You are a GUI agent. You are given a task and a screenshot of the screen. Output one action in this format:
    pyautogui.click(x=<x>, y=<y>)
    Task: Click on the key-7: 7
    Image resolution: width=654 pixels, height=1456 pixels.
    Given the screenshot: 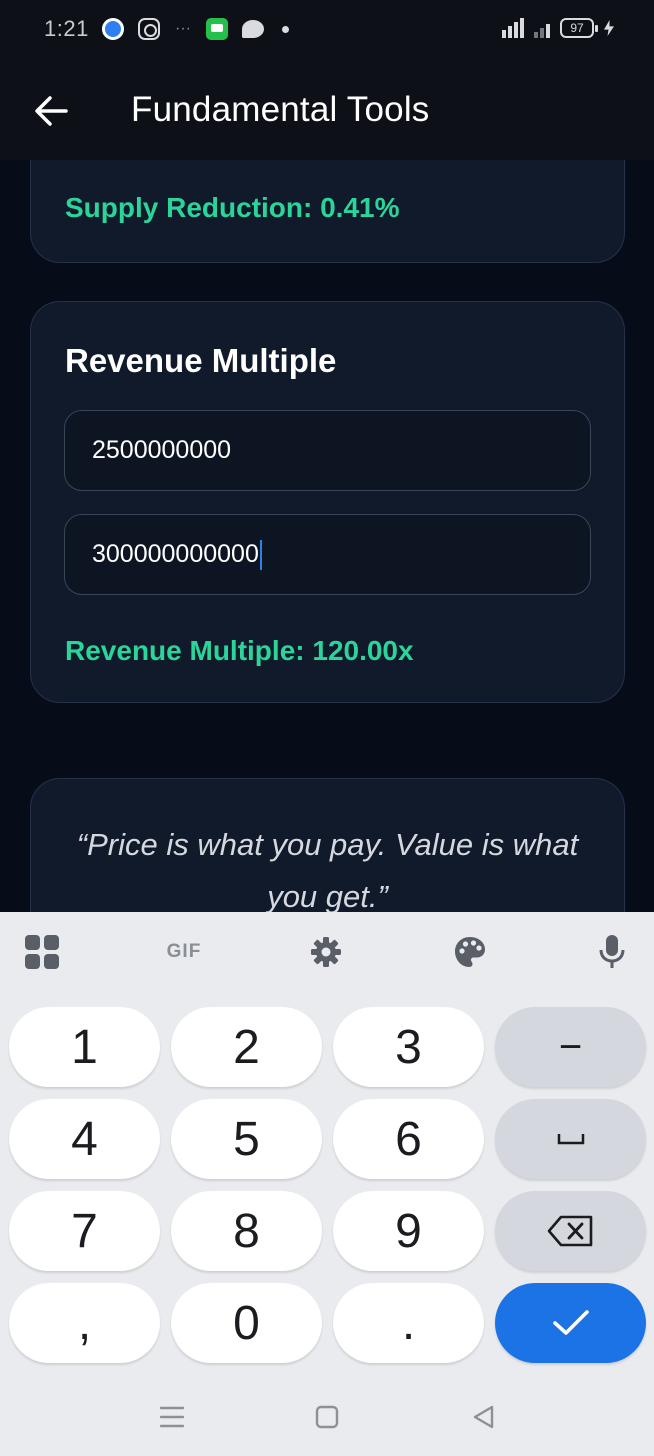 What is the action you would take?
    pyautogui.click(x=84, y=1231)
    